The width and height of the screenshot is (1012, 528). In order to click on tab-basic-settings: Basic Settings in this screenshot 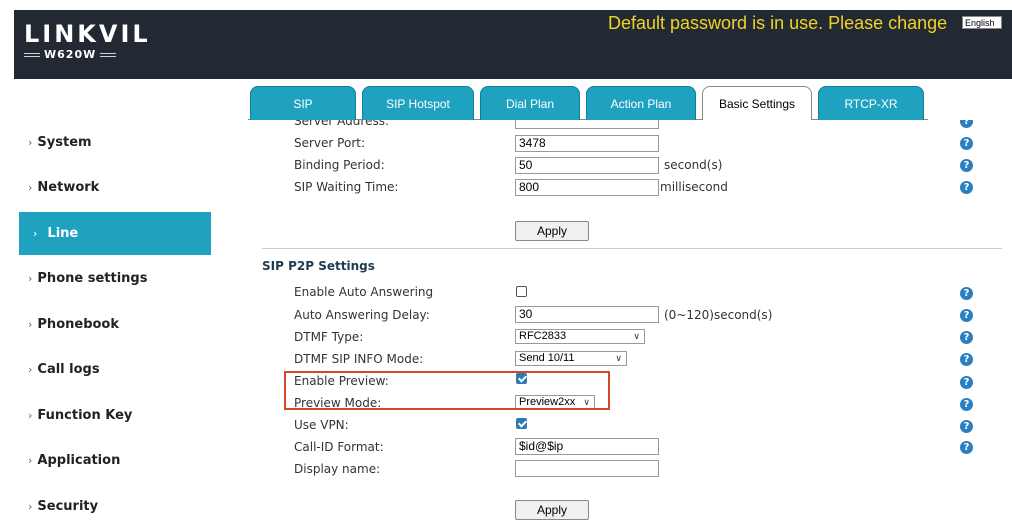, I will do `click(757, 103)`.